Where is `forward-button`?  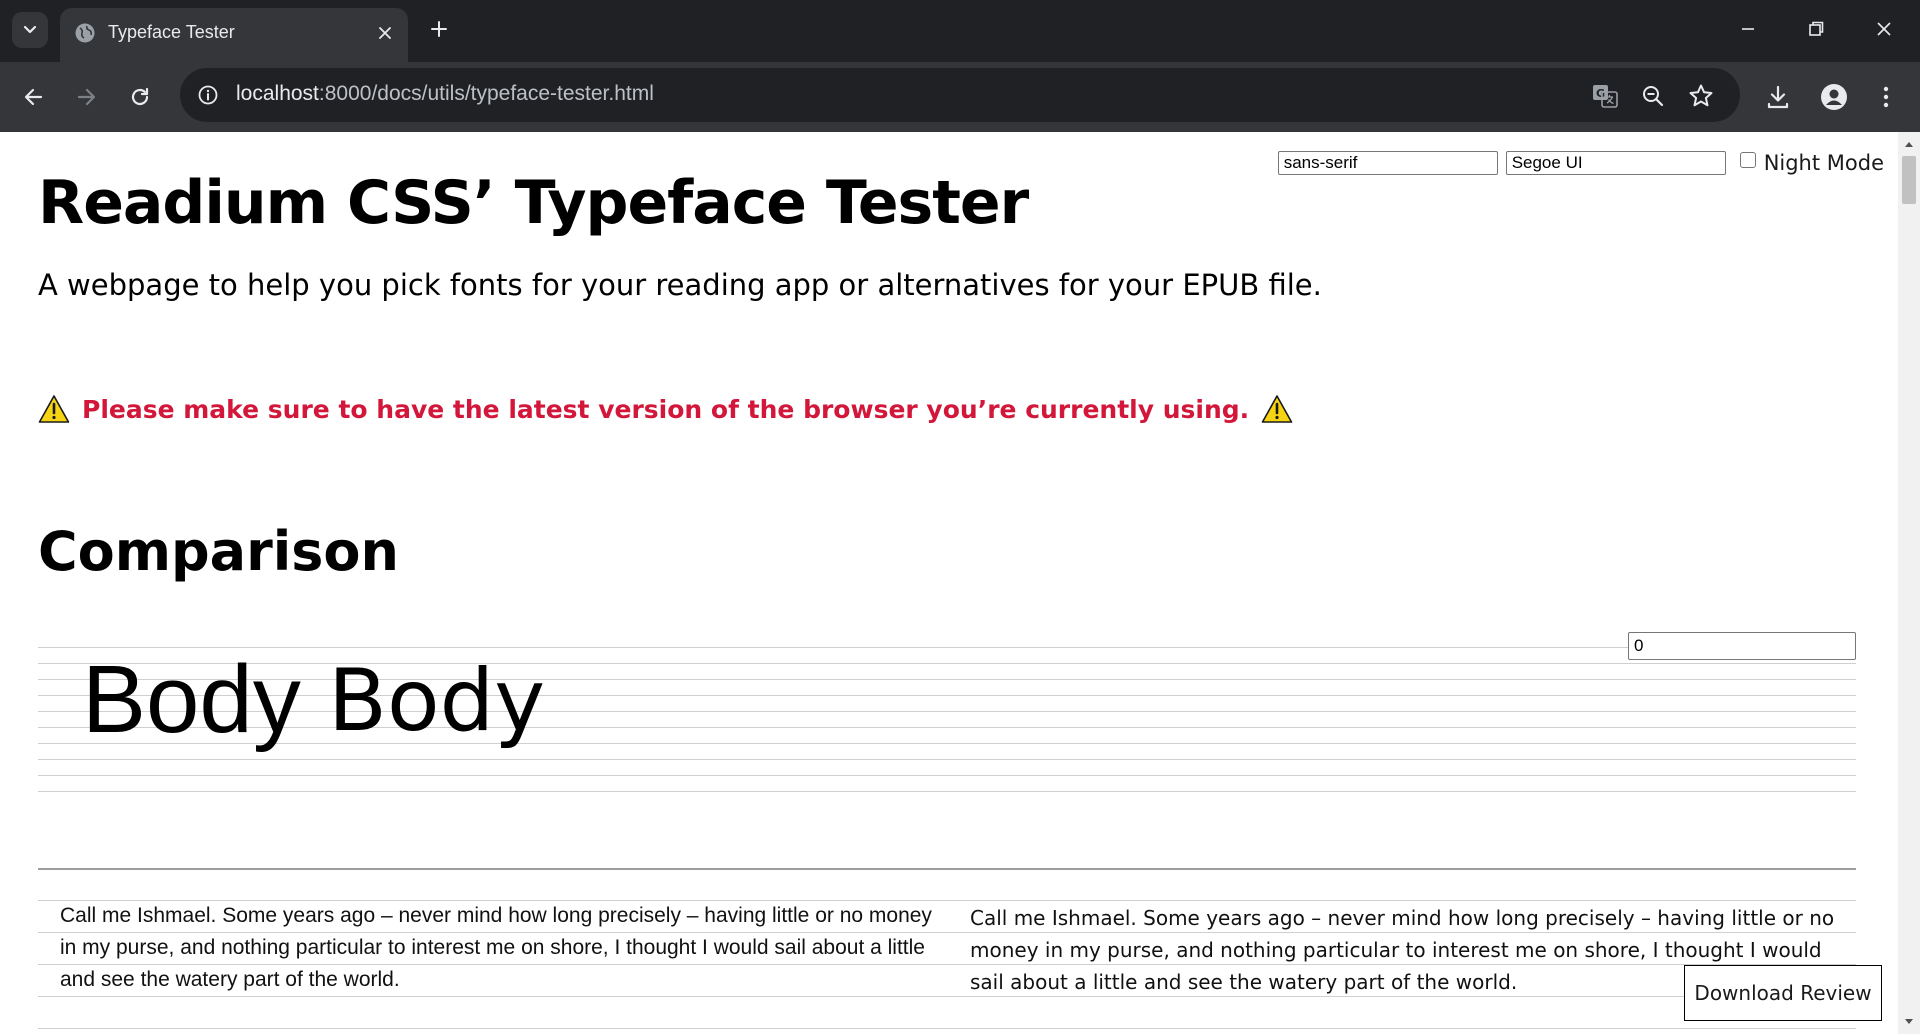
forward-button is located at coordinates (86, 97).